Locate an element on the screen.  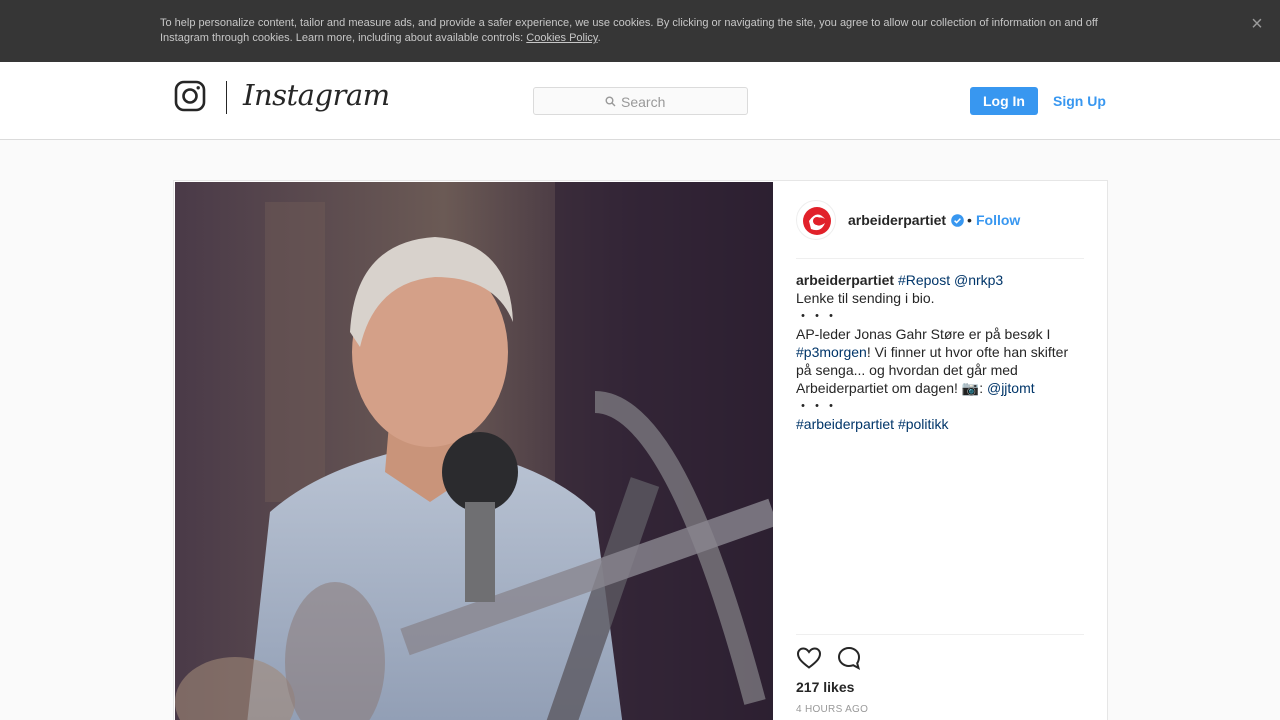
log-in-button: Log In is located at coordinates (1004, 101).